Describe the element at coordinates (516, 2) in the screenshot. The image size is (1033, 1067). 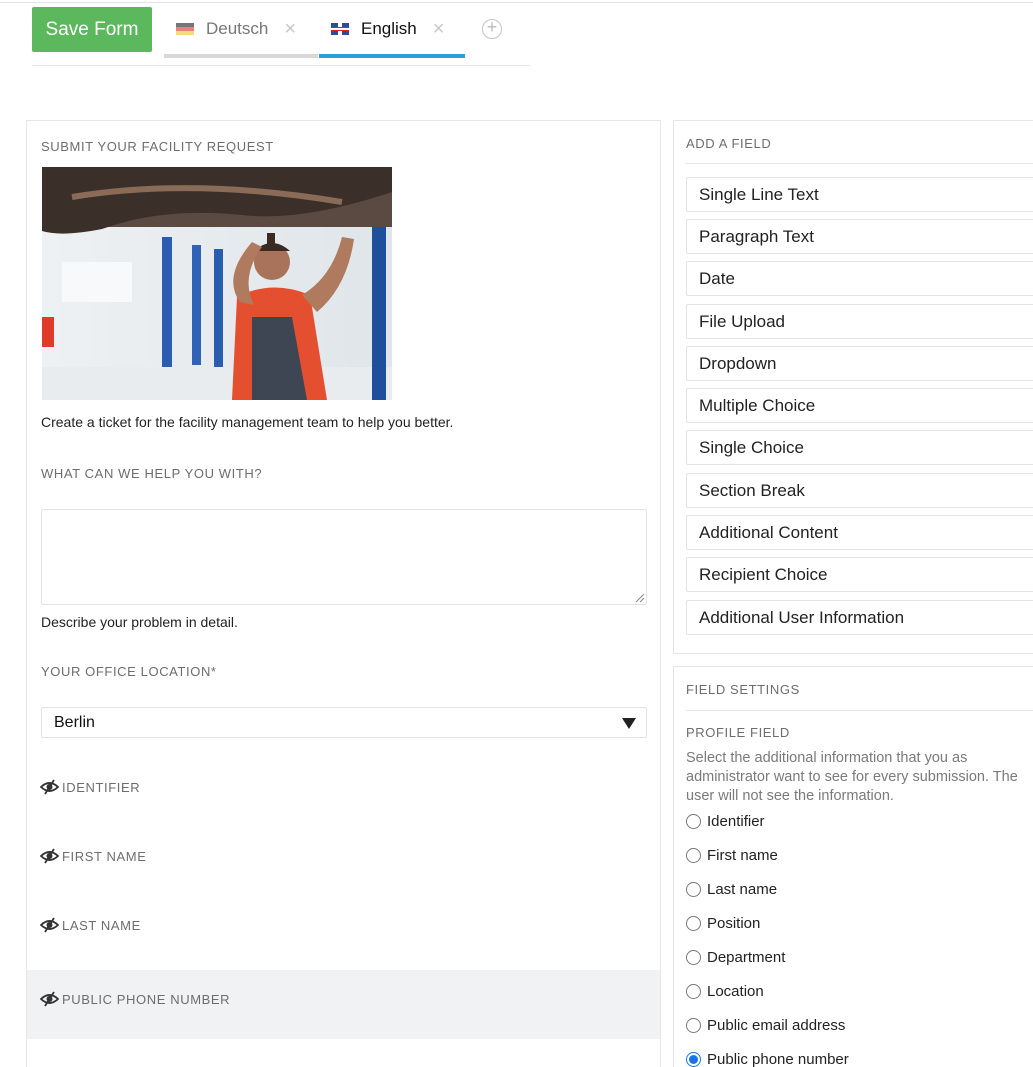
I see `top-divider` at that location.